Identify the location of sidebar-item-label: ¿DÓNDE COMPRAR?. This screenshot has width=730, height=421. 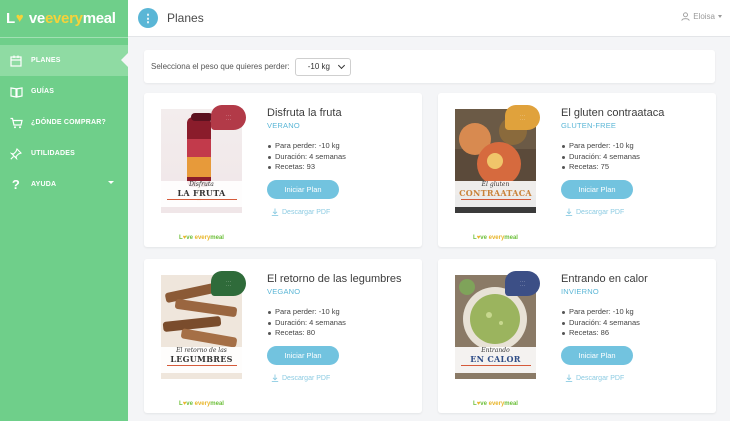
(68, 122).